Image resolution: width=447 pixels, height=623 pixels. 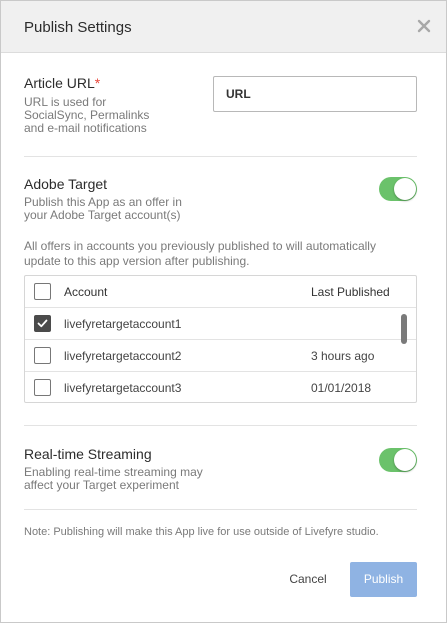 What do you see at coordinates (220, 292) in the screenshot?
I see `table-header-row: Account Last Published` at bounding box center [220, 292].